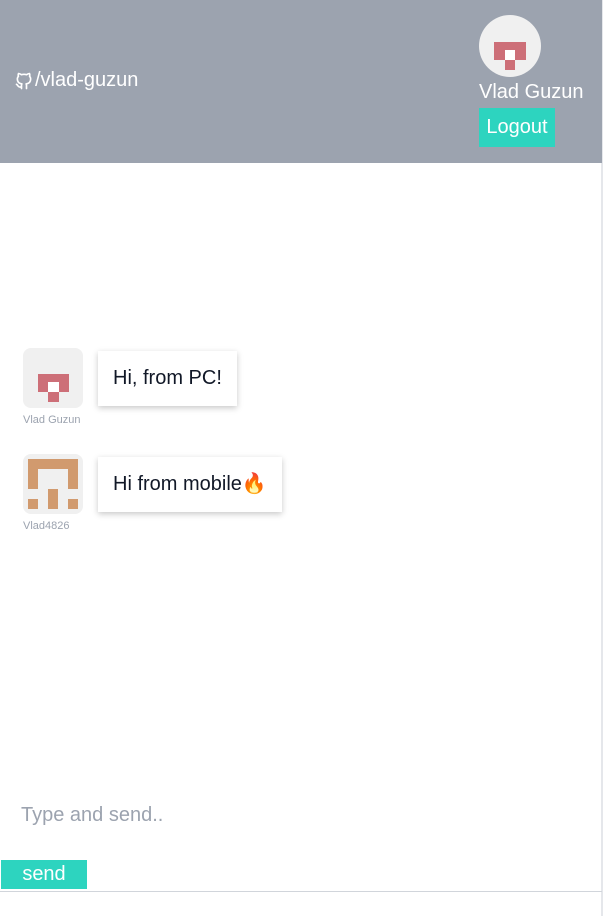 The height and width of the screenshot is (916, 603). I want to click on identicon-tan-icon, so click(53, 484).